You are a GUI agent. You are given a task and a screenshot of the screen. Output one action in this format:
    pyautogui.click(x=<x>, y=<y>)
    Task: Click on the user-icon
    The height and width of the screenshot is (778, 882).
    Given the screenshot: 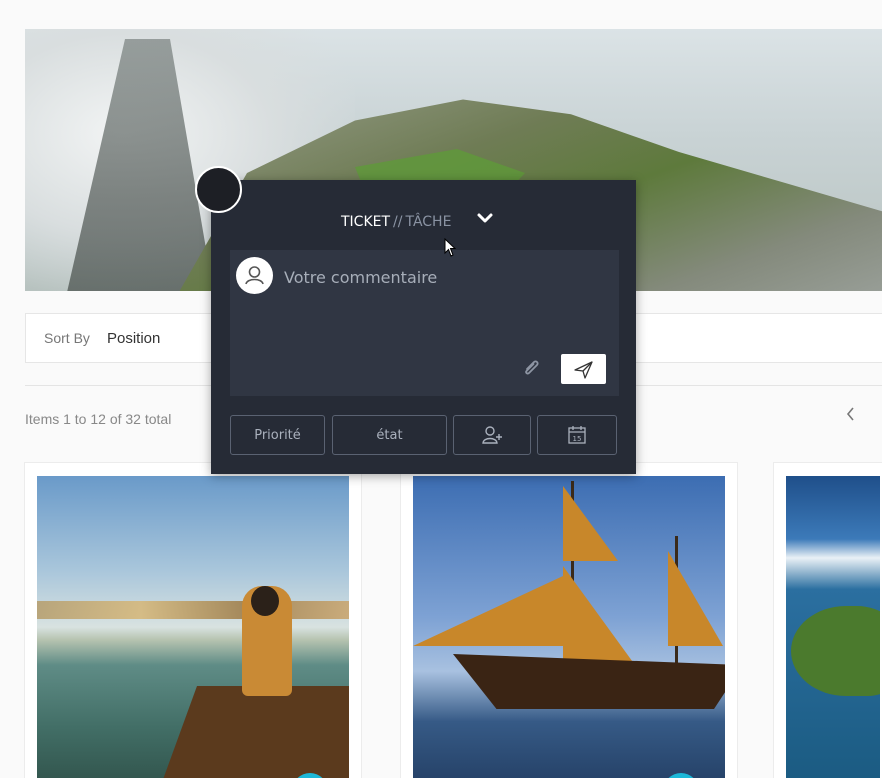 What is the action you would take?
    pyautogui.click(x=254, y=275)
    